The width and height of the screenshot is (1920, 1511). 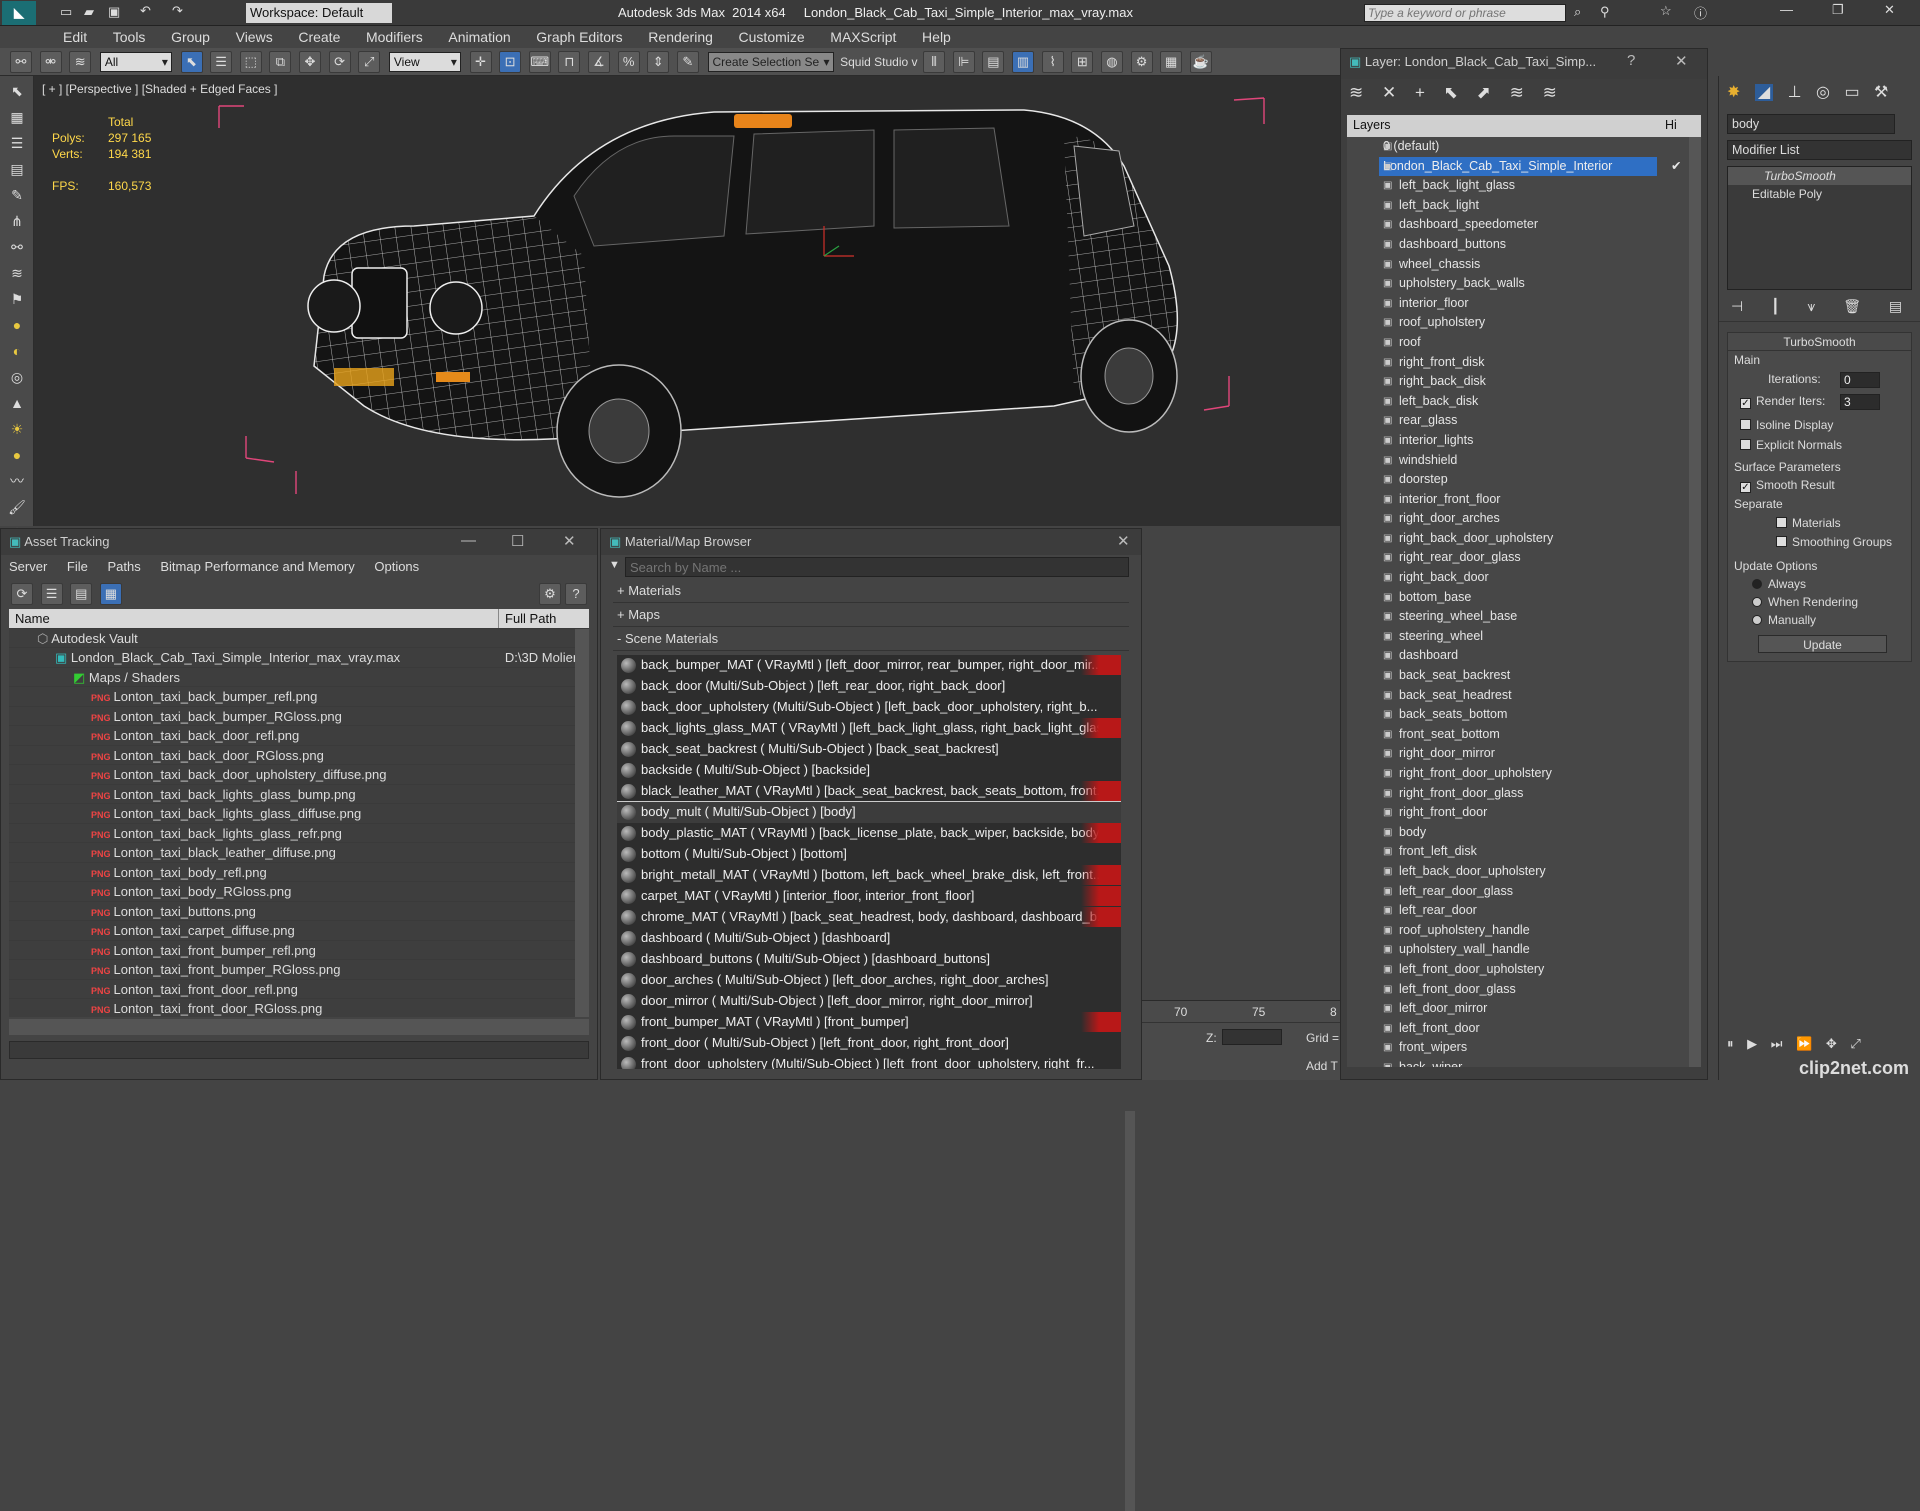 What do you see at coordinates (1524, 970) in the screenshot?
I see `layer-object-item: left_front_door_upholstery` at bounding box center [1524, 970].